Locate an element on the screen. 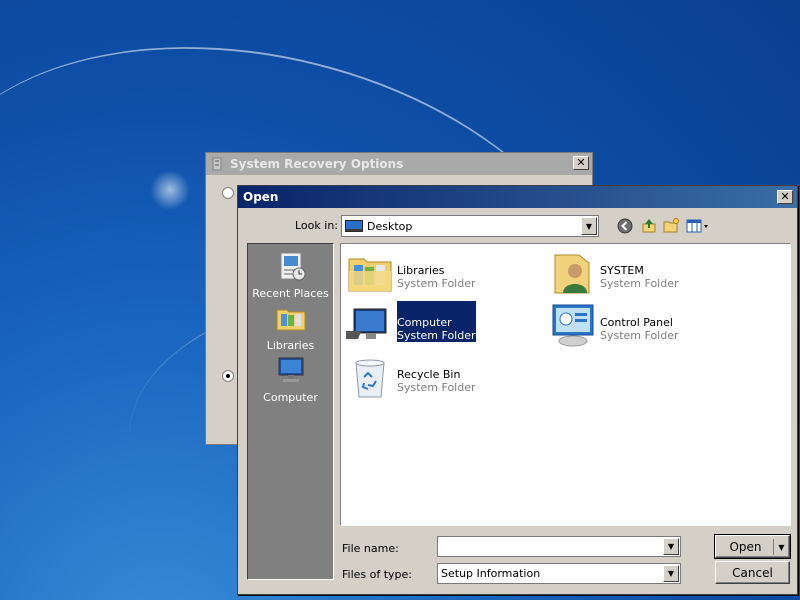 This screenshot has height=600, width=800. libraries-folder-icon is located at coordinates (370, 275).